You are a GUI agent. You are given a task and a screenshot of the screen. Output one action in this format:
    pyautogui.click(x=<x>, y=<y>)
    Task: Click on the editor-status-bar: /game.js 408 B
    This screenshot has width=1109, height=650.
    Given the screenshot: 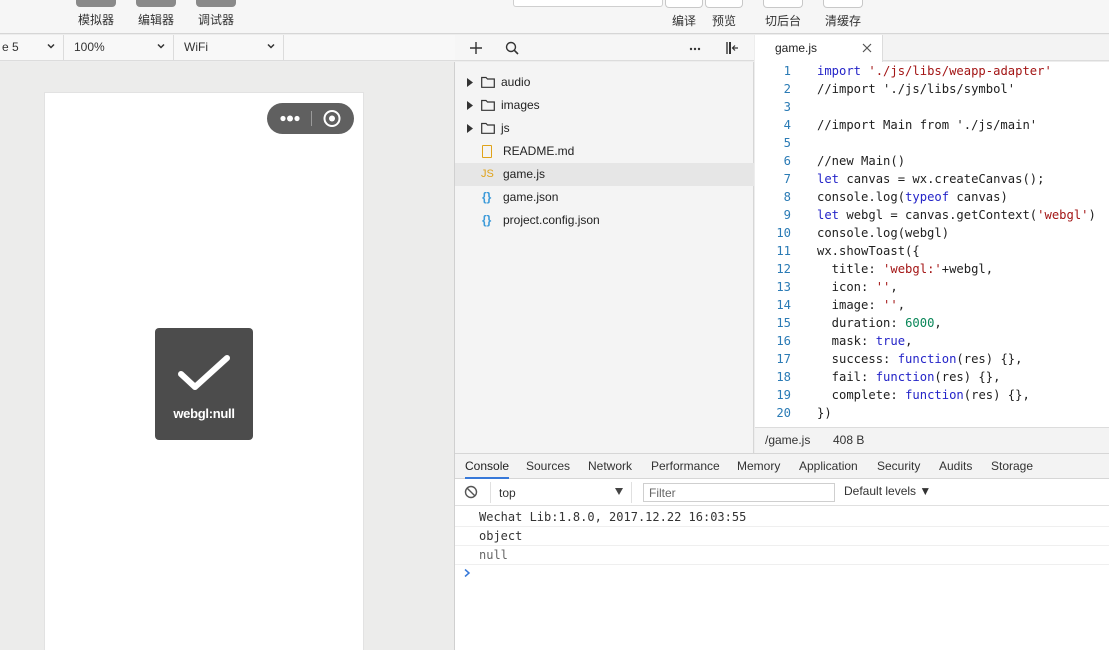 What is the action you would take?
    pyautogui.click(x=932, y=440)
    